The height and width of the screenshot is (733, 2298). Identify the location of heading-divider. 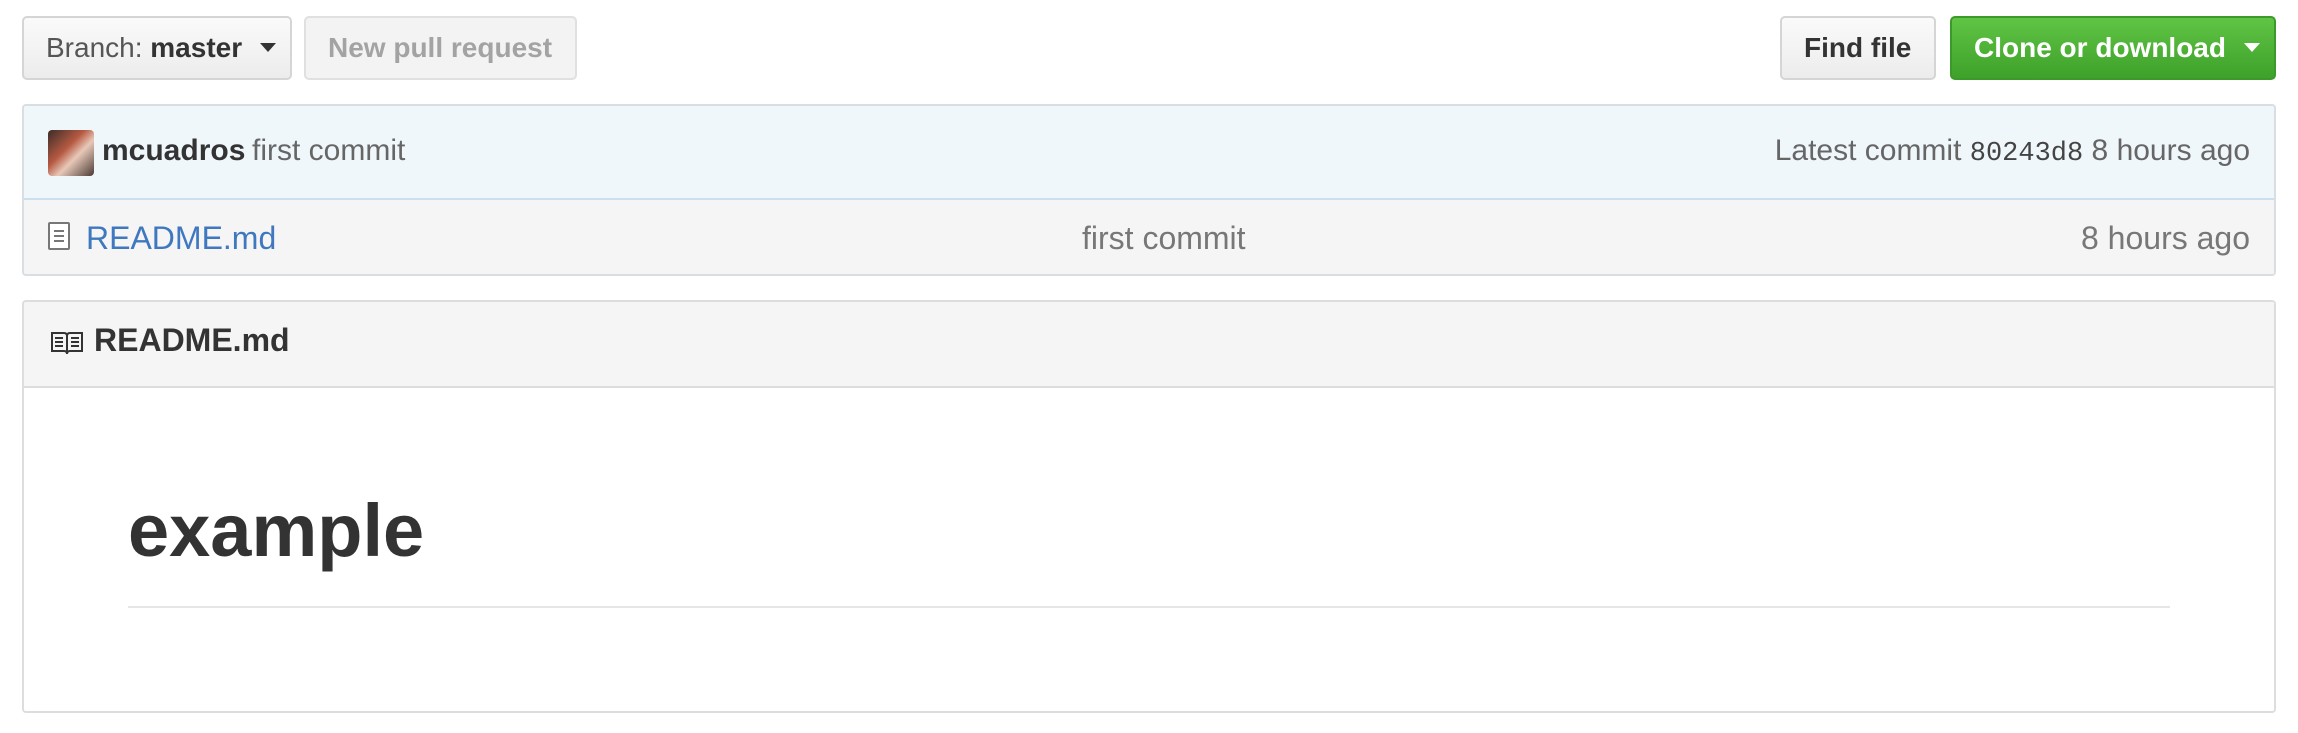
(1149, 607).